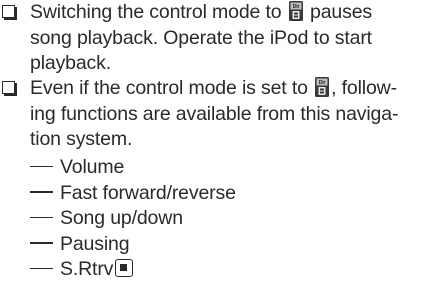 This screenshot has height=303, width=435. Describe the element at coordinates (124, 268) in the screenshot. I see `s-rtrv-button-icon` at that location.